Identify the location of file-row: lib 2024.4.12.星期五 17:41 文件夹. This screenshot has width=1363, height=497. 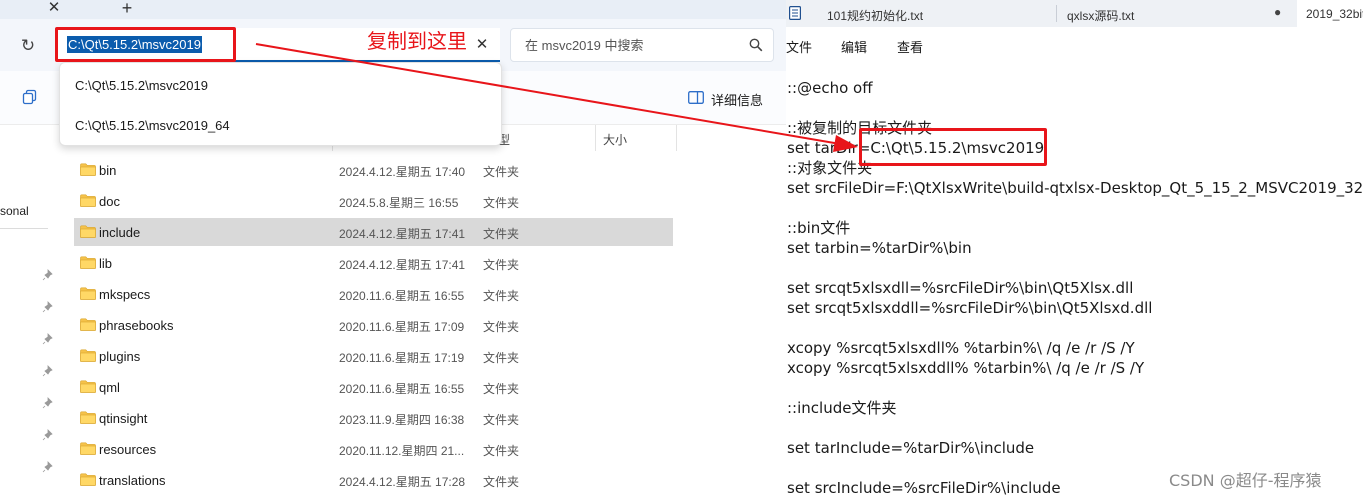
(373, 263).